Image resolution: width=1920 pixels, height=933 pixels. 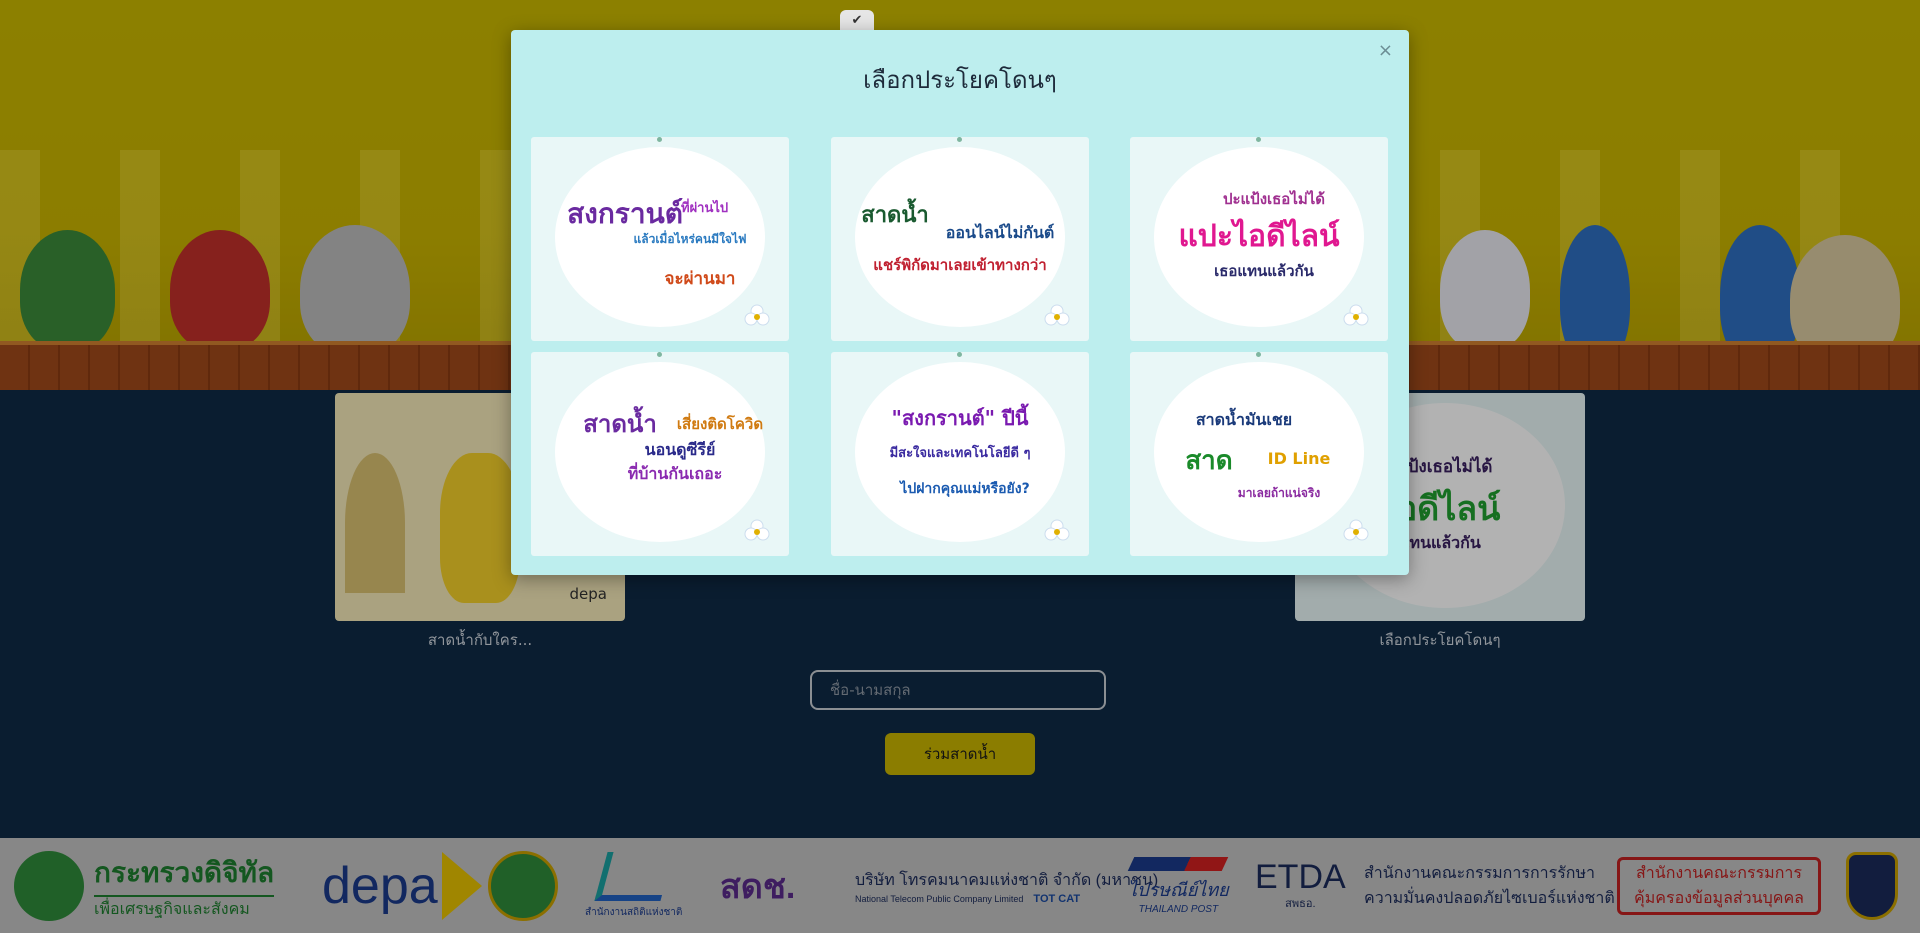 What do you see at coordinates (700, 279) in the screenshot?
I see `option-line: จะผ่านมา` at bounding box center [700, 279].